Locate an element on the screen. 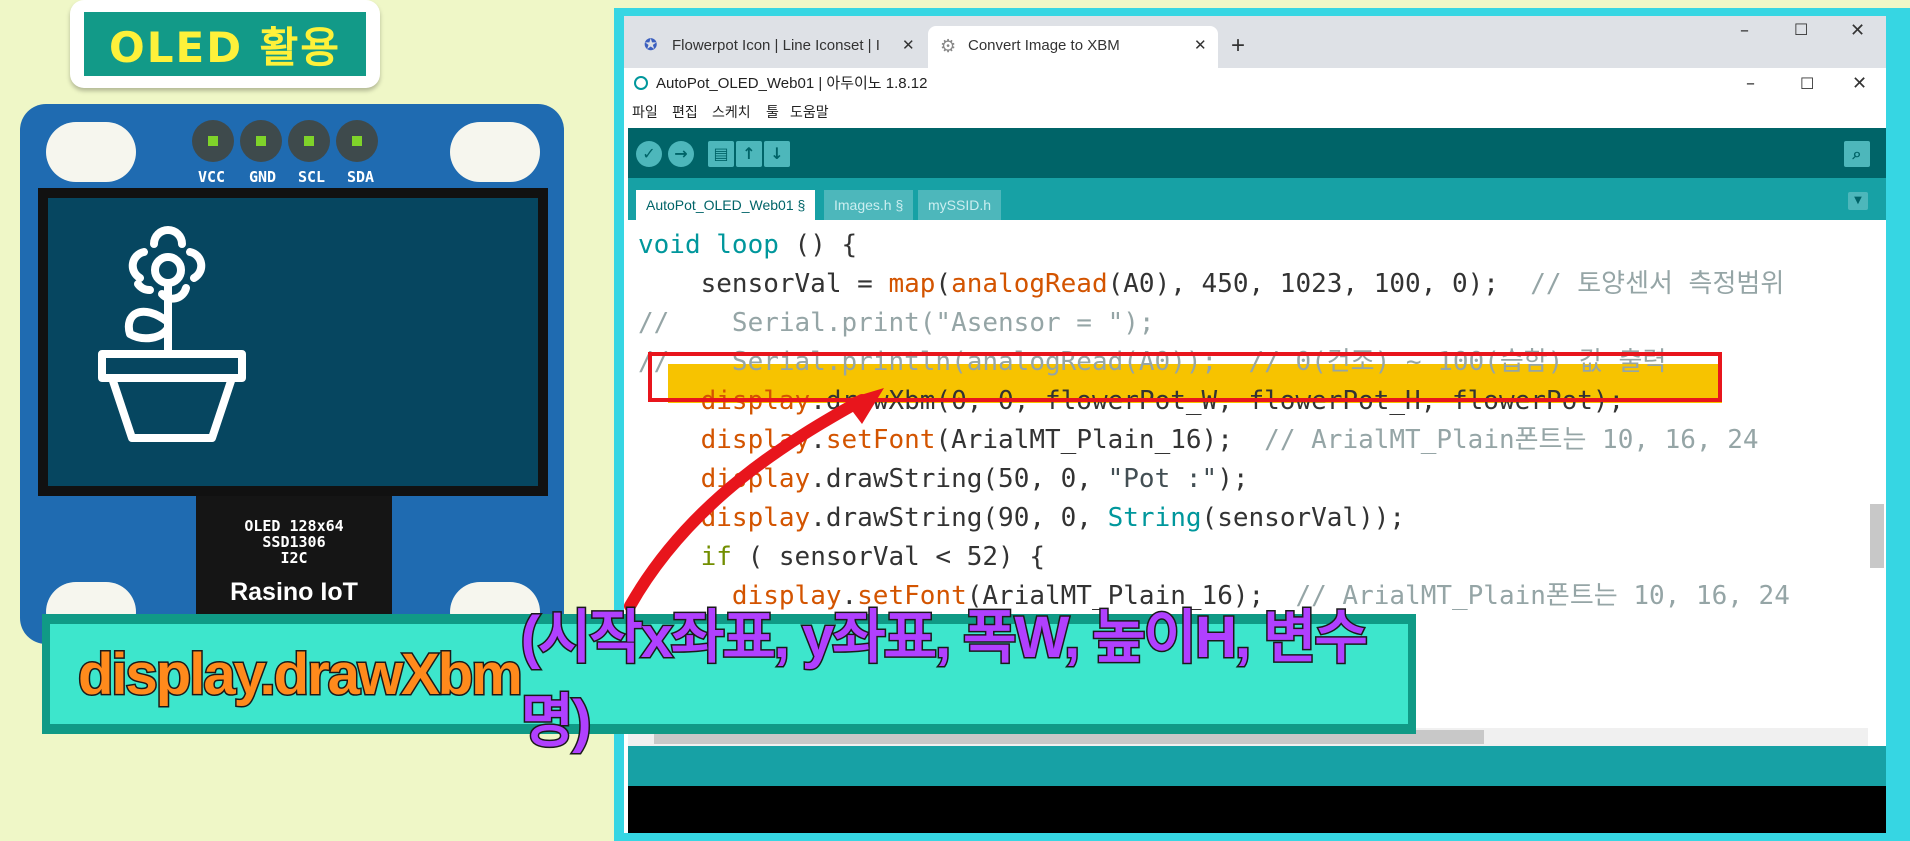 Image resolution: width=1910 pixels, height=841 pixels. tab-title: Flowerpot Icon | Line Iconset | I is located at coordinates (776, 45).